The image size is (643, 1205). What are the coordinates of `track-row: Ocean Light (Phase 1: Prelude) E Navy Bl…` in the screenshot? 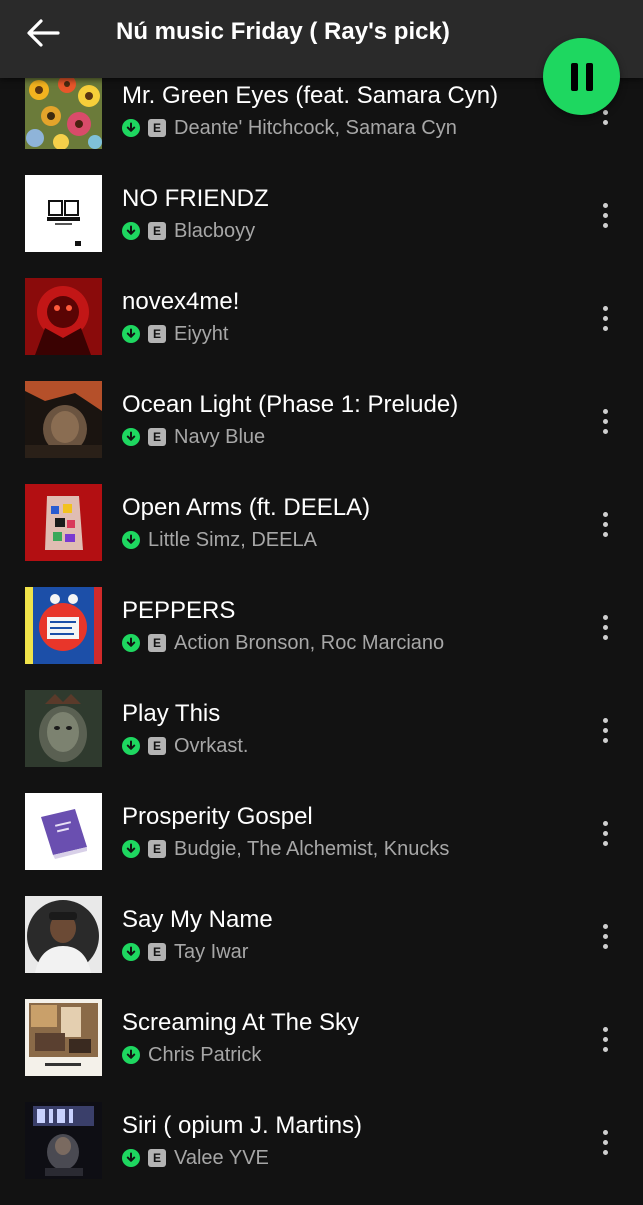 It's located at (321, 432).